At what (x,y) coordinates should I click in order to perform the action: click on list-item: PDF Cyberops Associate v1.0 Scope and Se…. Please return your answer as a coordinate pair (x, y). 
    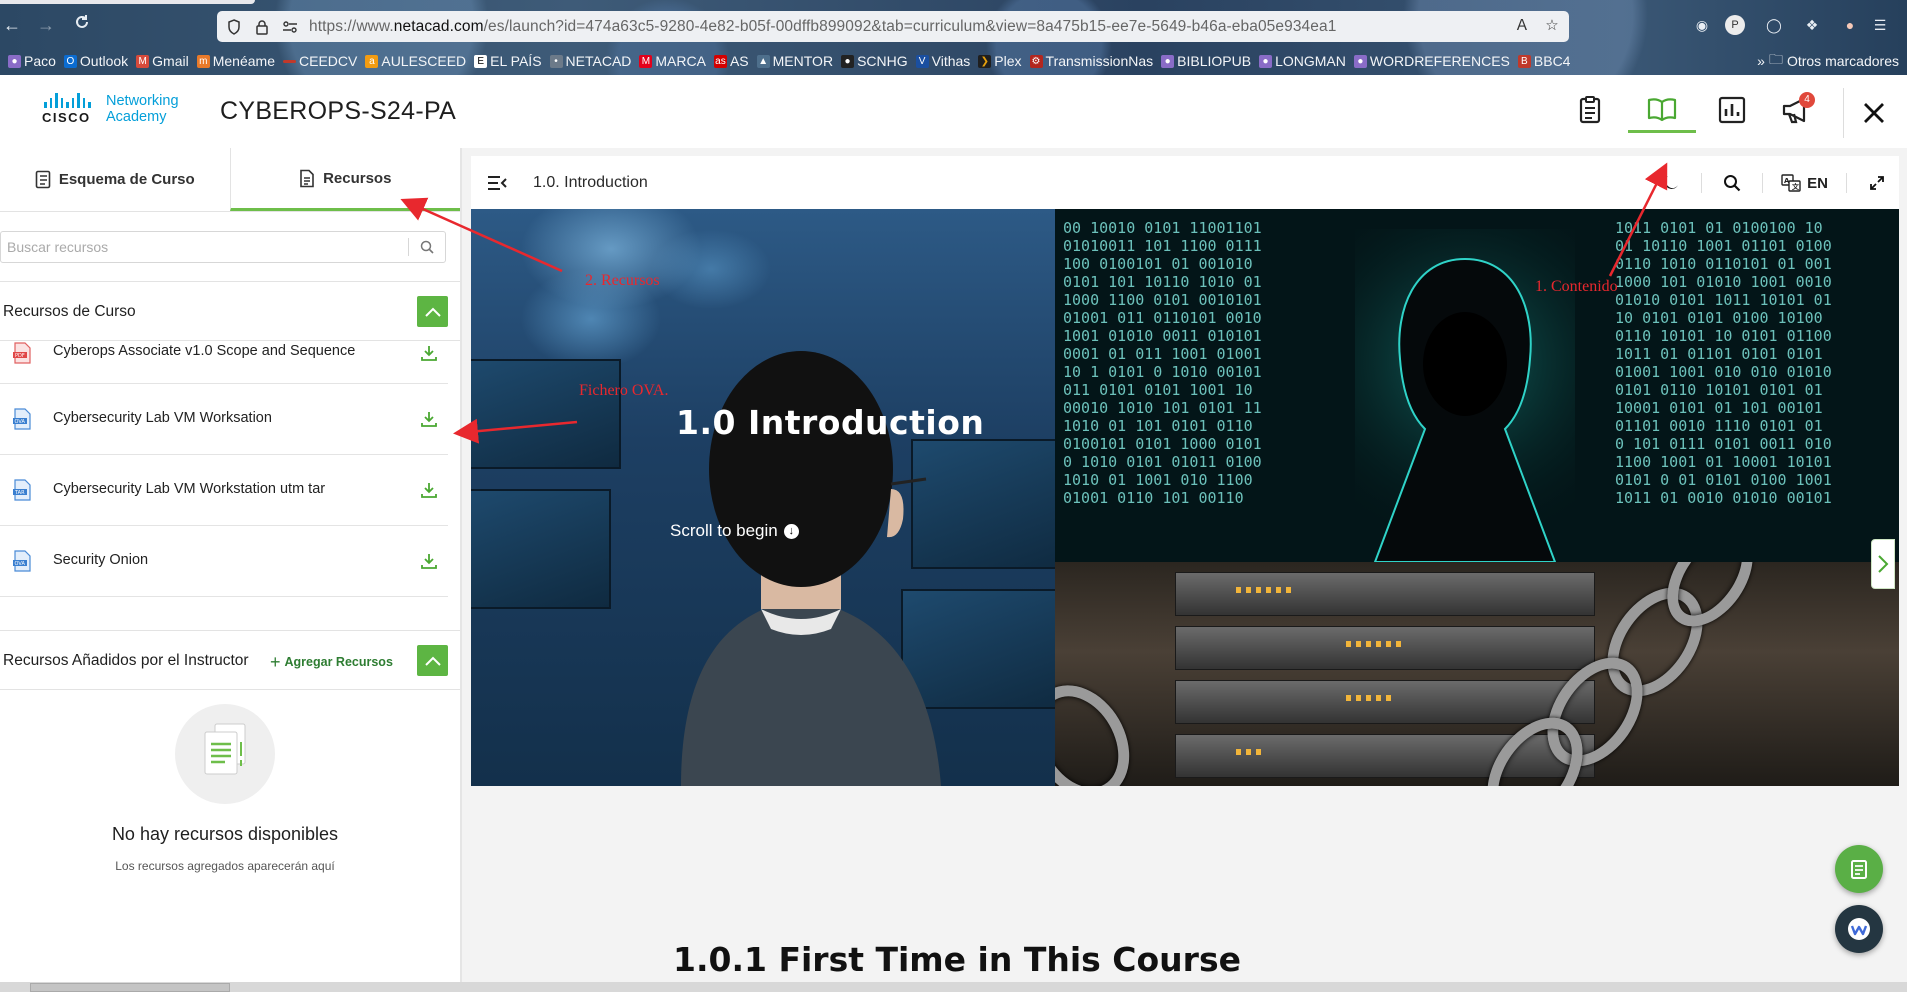
    Looking at the image, I should click on (224, 362).